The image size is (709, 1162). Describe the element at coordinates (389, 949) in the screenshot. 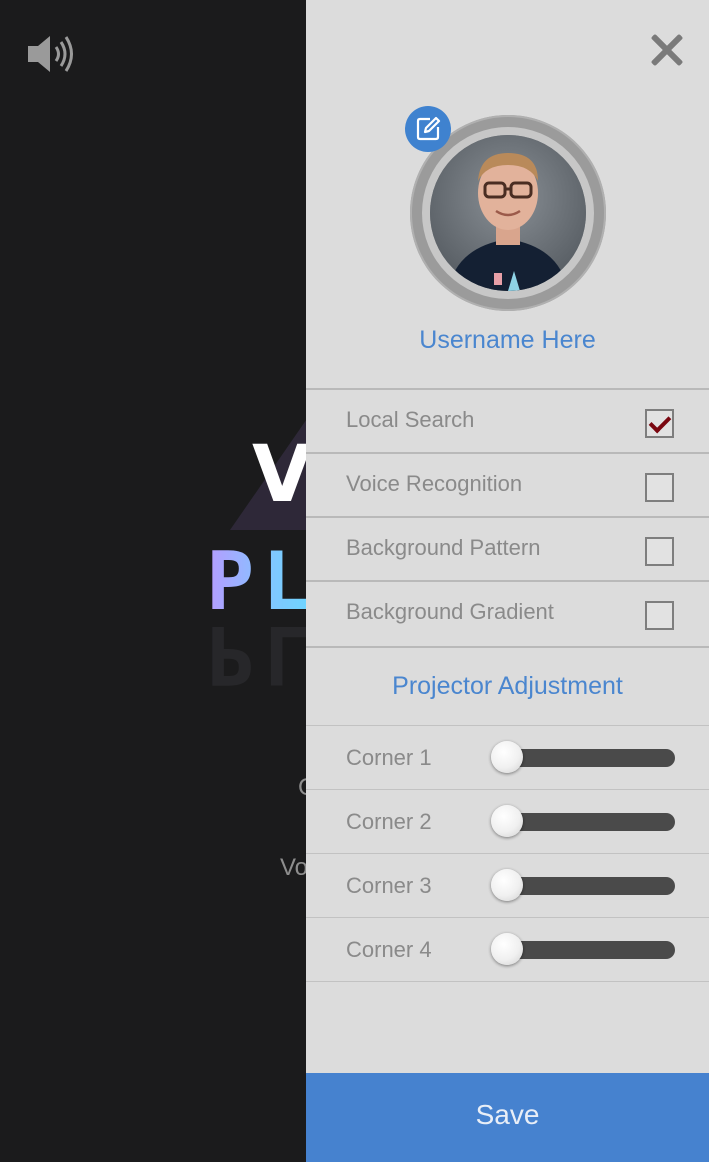

I see `slider-label: Corner 4` at that location.